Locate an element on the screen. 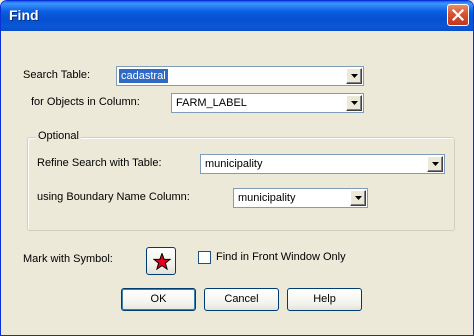 The width and height of the screenshot is (474, 336). ok-button: OK is located at coordinates (158, 299).